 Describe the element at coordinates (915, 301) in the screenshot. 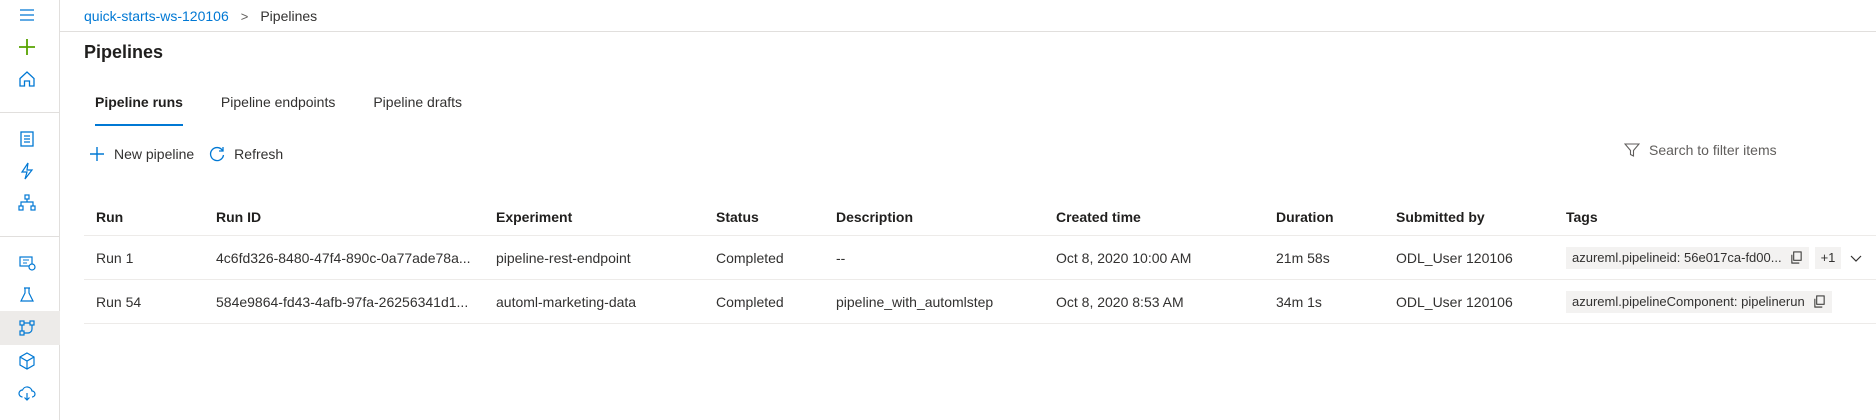

I see `run-description: pipeline_with_automlstep` at that location.